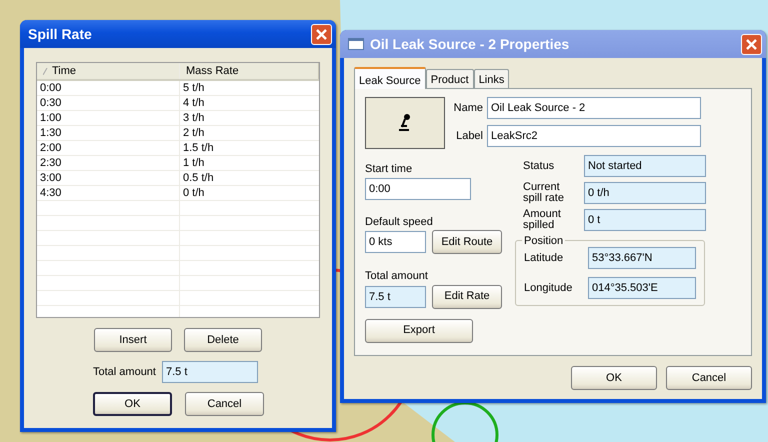 The height and width of the screenshot is (442, 768). What do you see at coordinates (108, 193) in the screenshot?
I see `table-cell: 4:30` at bounding box center [108, 193].